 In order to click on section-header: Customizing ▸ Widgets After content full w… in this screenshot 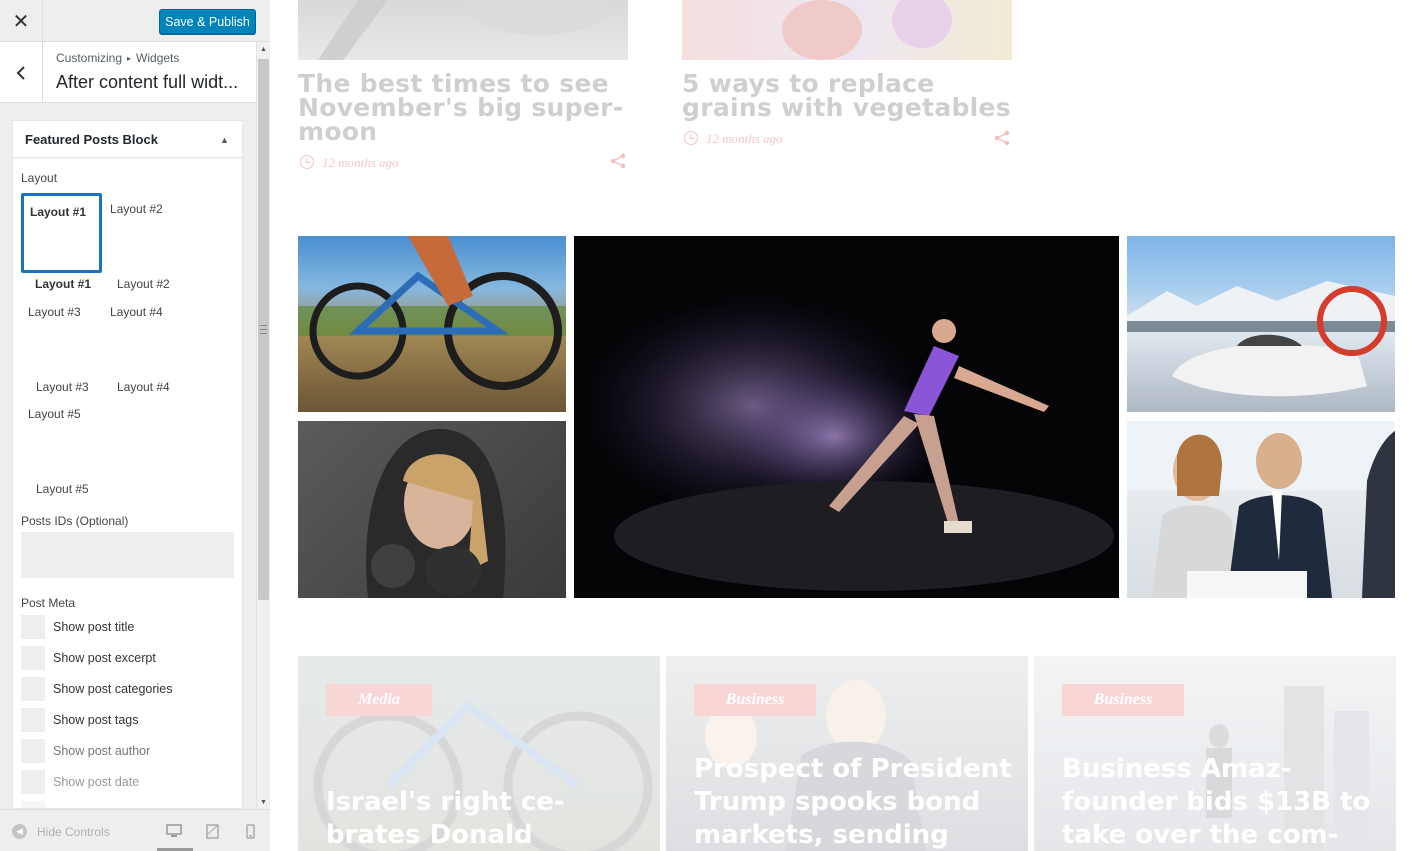, I will do `click(128, 72)`.